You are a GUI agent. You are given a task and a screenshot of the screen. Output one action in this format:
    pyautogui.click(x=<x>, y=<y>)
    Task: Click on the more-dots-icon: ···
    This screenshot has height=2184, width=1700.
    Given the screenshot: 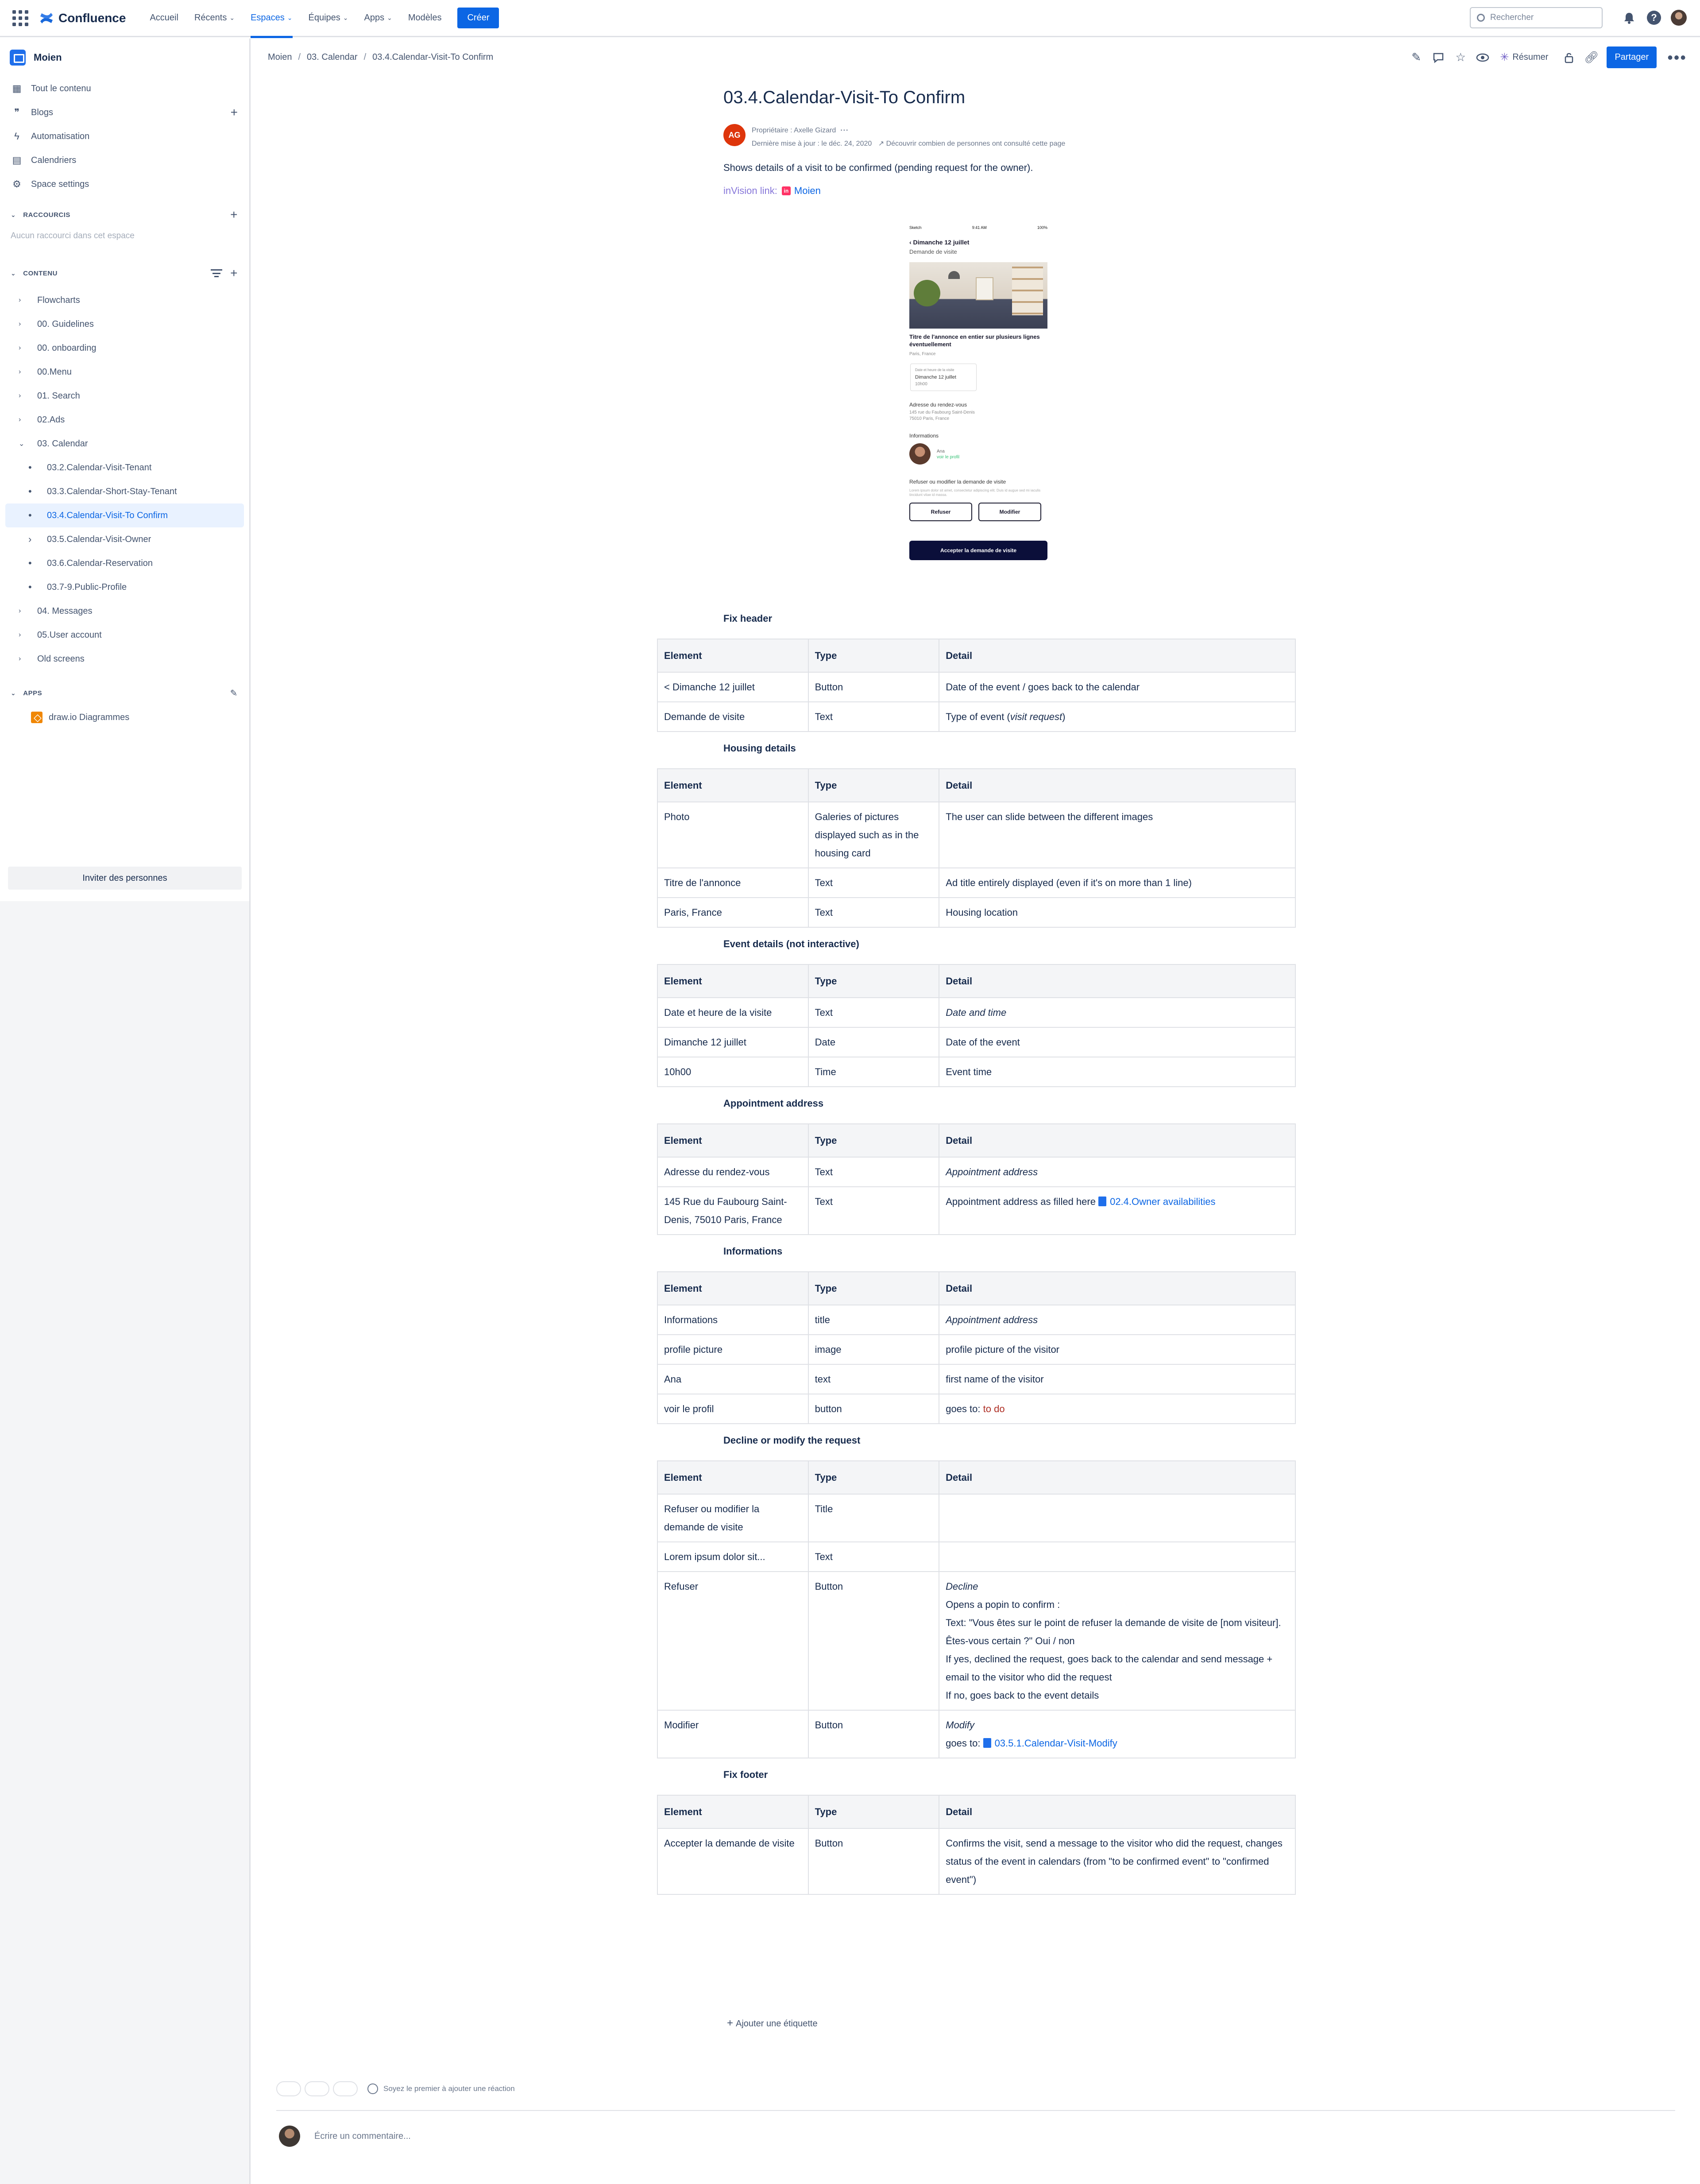 What is the action you would take?
    pyautogui.click(x=844, y=130)
    